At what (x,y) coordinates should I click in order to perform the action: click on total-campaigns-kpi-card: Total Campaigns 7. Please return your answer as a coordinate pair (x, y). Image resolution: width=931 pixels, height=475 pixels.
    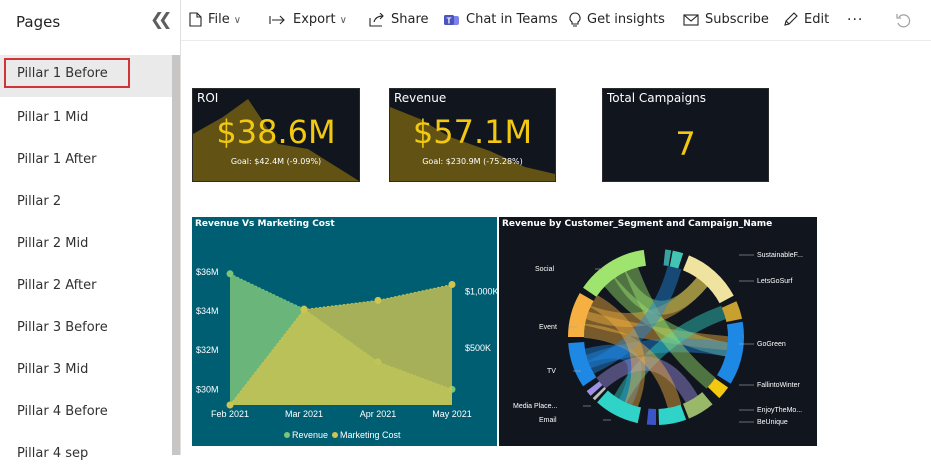
    Looking at the image, I should click on (685, 135).